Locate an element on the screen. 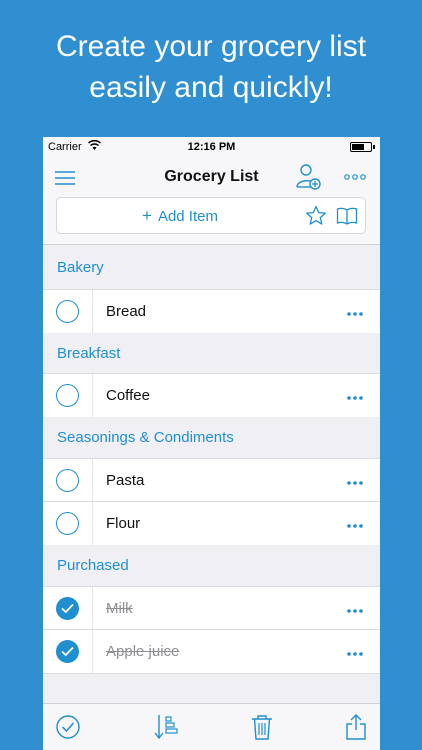  status-time: 12:16 PM is located at coordinates (211, 147).